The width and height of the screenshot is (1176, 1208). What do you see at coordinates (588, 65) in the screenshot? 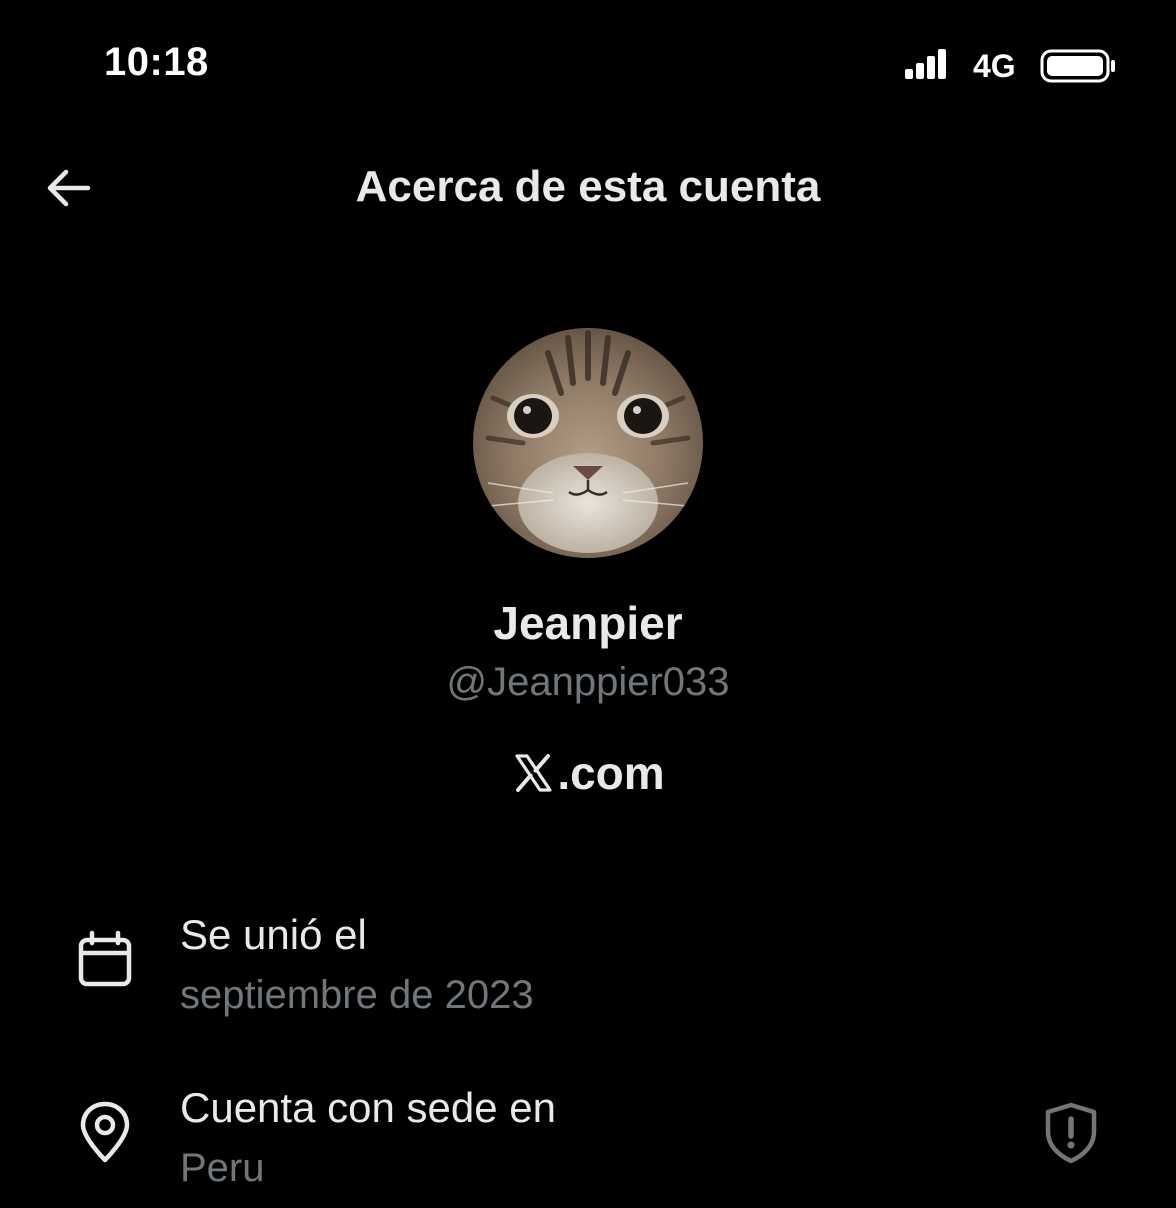
I see `status-bar: 10:18 4G` at bounding box center [588, 65].